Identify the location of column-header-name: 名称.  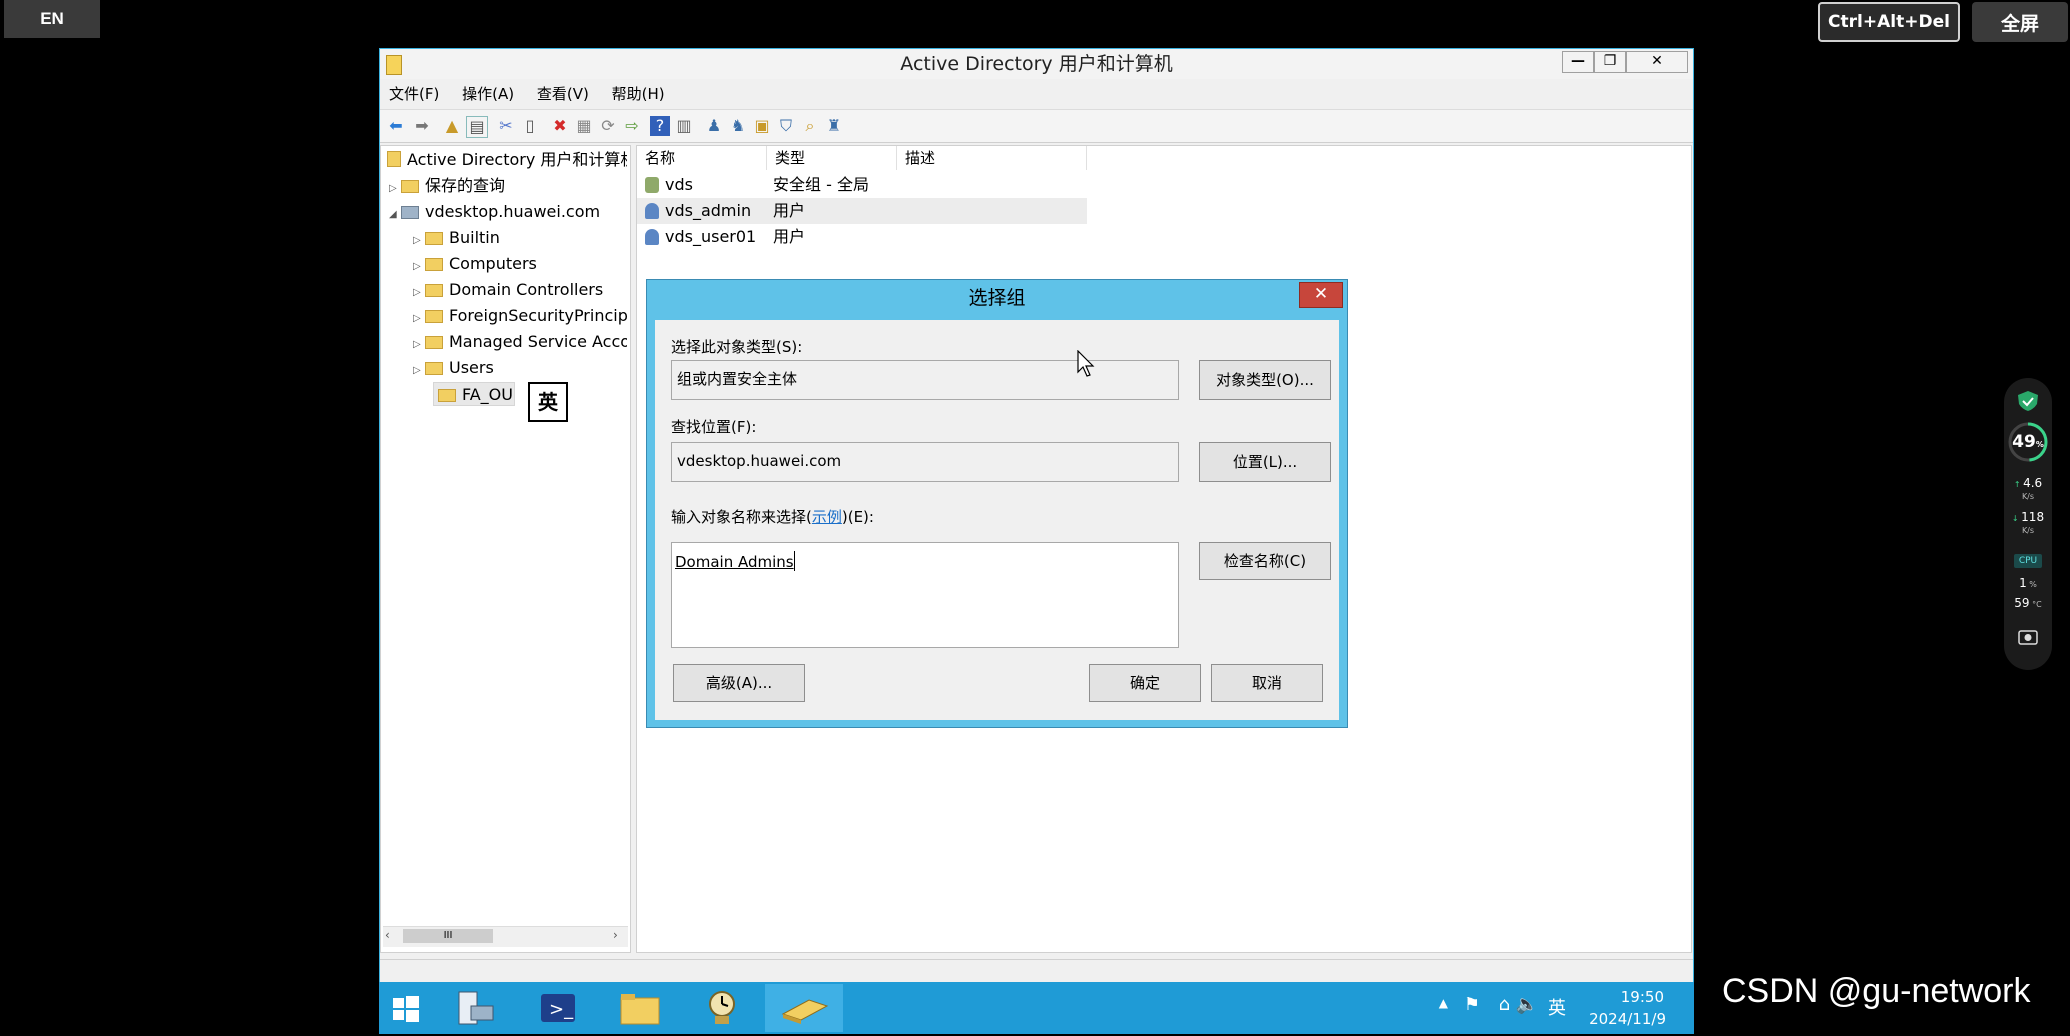
(702, 158).